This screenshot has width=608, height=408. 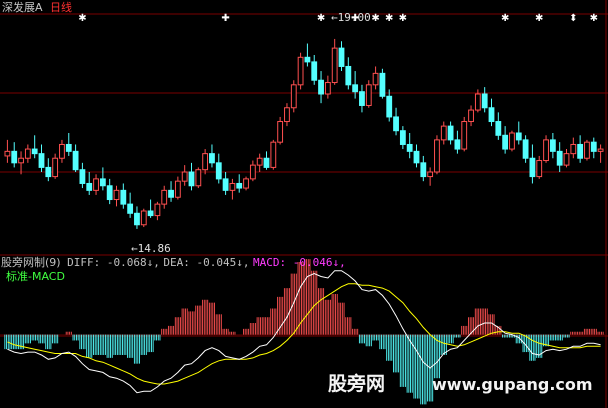 I want to click on dea-readout: DEA: -0.045↓,, so click(x=206, y=262).